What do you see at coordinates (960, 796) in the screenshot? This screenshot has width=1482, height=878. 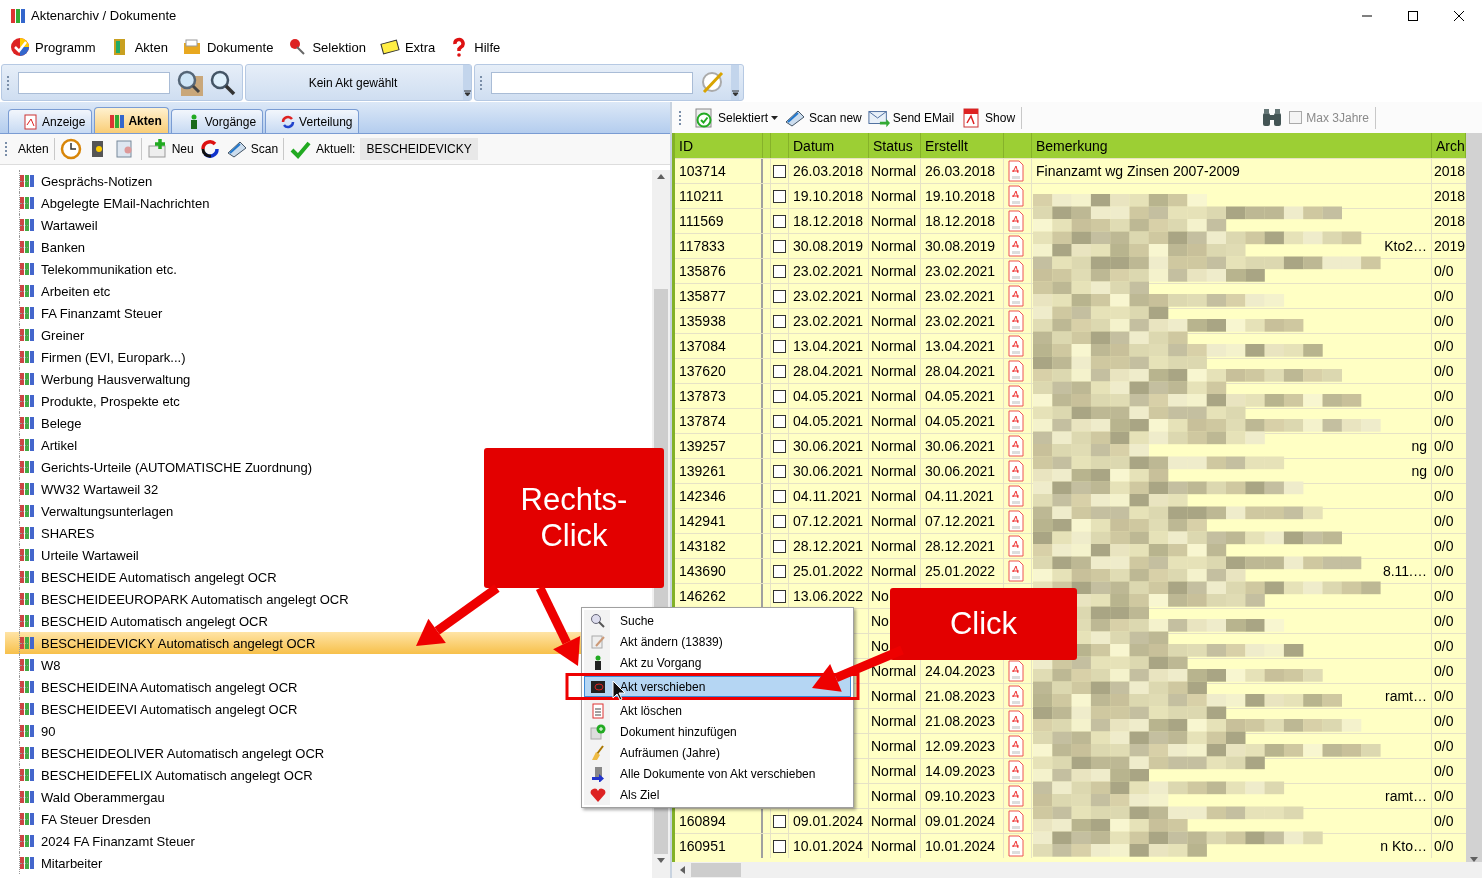 I see `table-cell: 09.10.2023` at bounding box center [960, 796].